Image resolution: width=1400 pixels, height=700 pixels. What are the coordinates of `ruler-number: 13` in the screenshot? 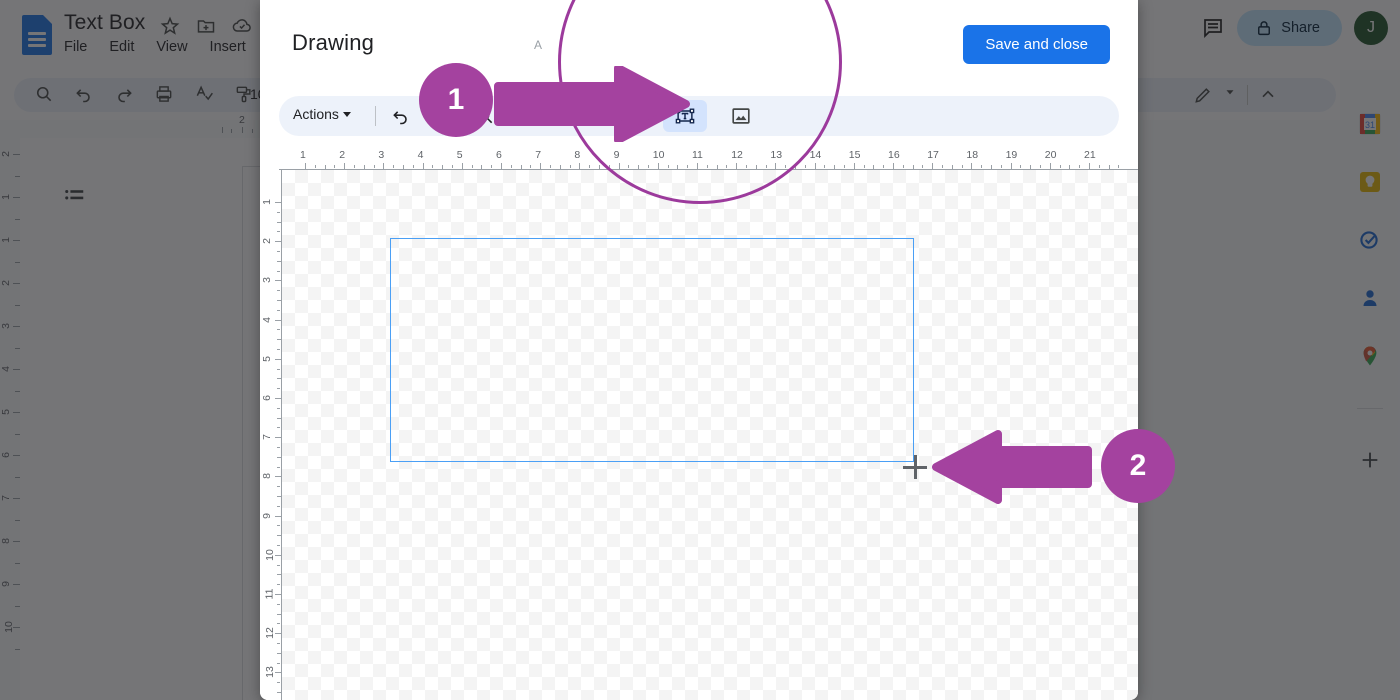 It's located at (776, 155).